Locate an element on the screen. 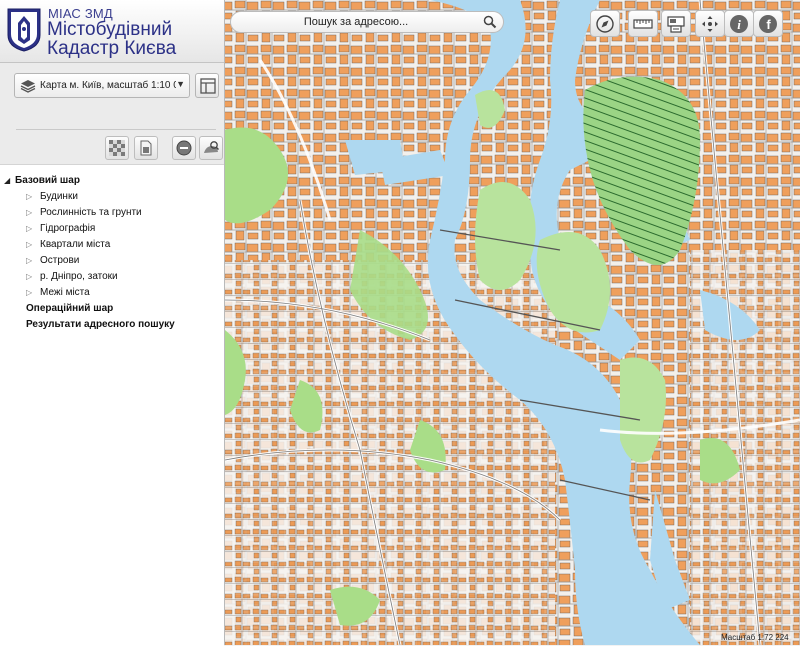  basemap-select: Карта м. Київ, масштаб 1:10 000 ▼ is located at coordinates (102, 85).